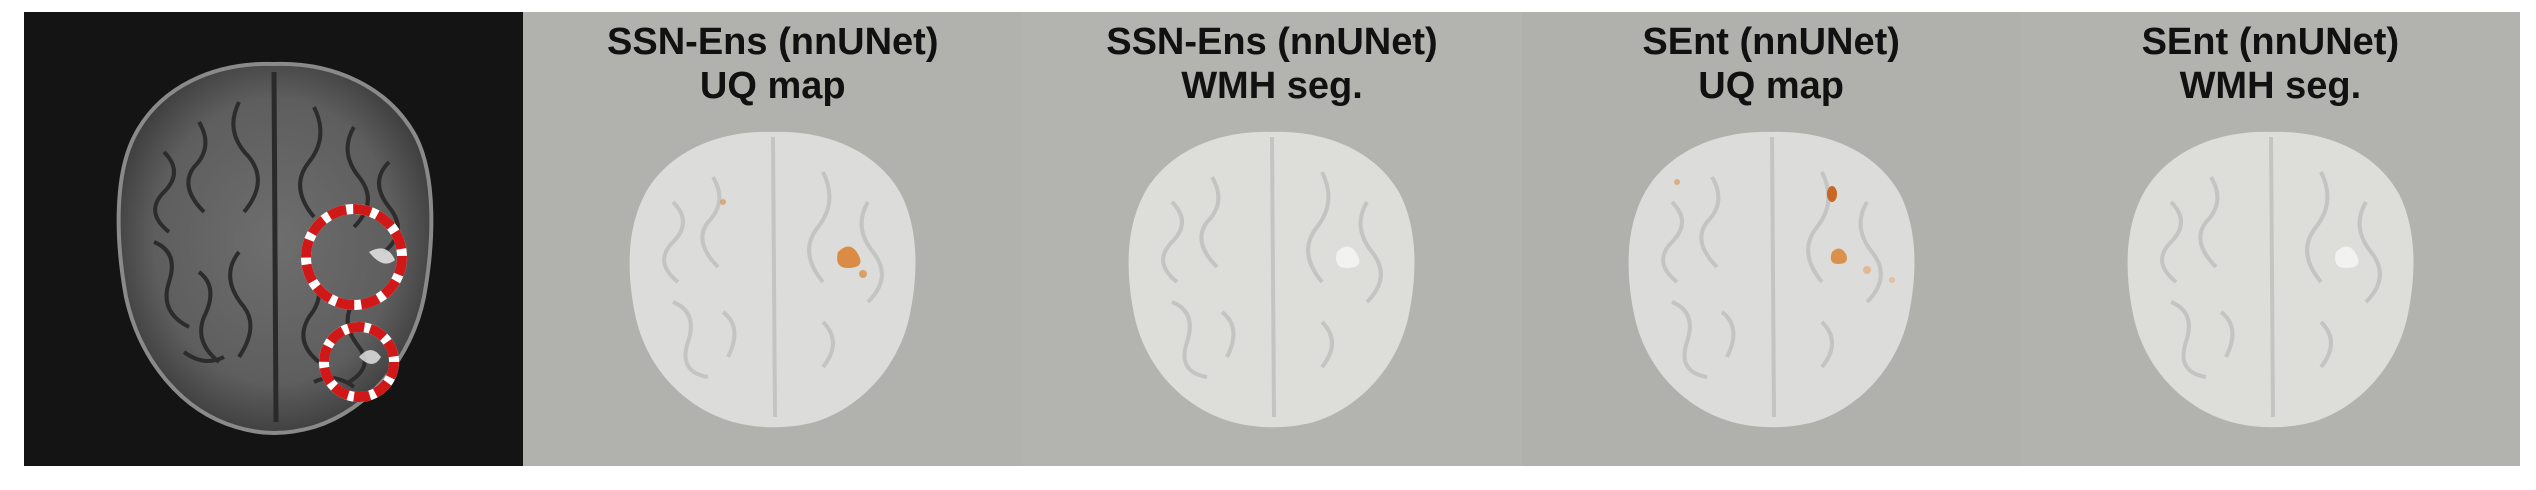  What do you see at coordinates (275, 248) in the screenshot?
I see `flair-brain-image` at bounding box center [275, 248].